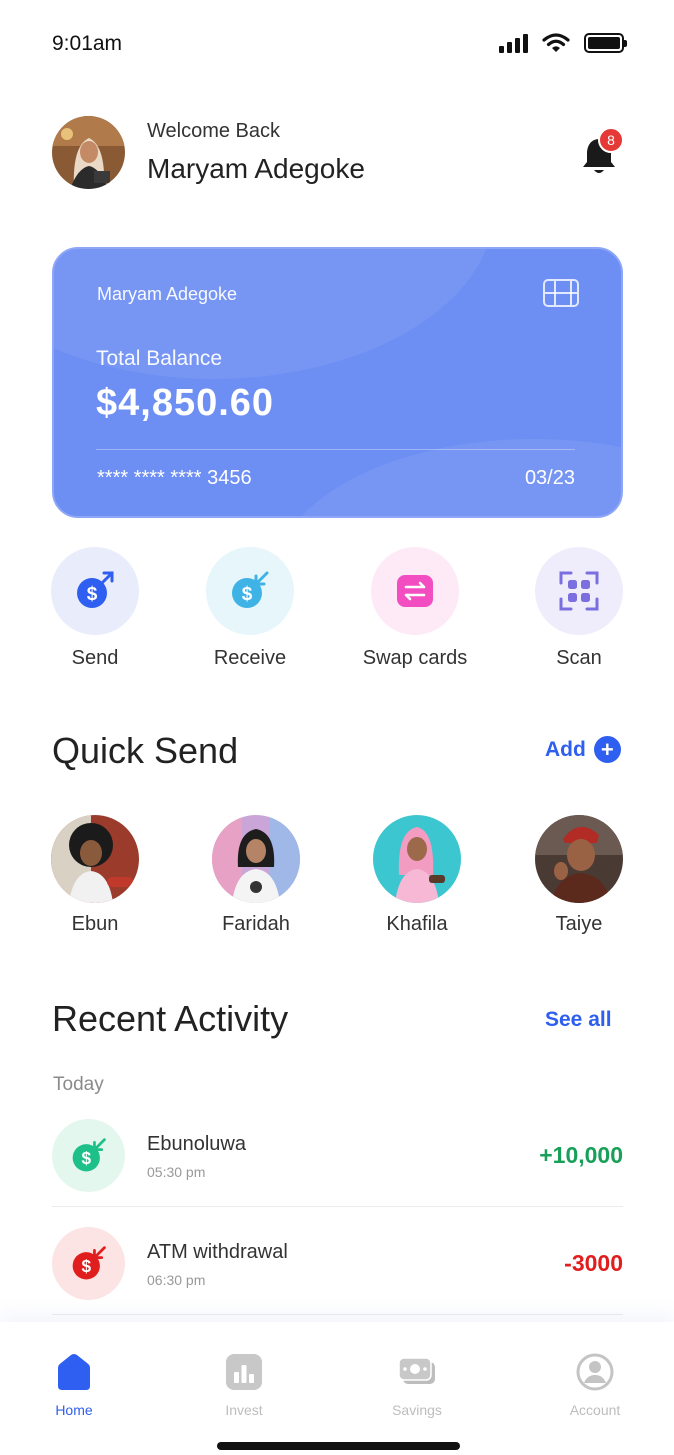  I want to click on card-number: **** **** **** 3456, so click(174, 478).